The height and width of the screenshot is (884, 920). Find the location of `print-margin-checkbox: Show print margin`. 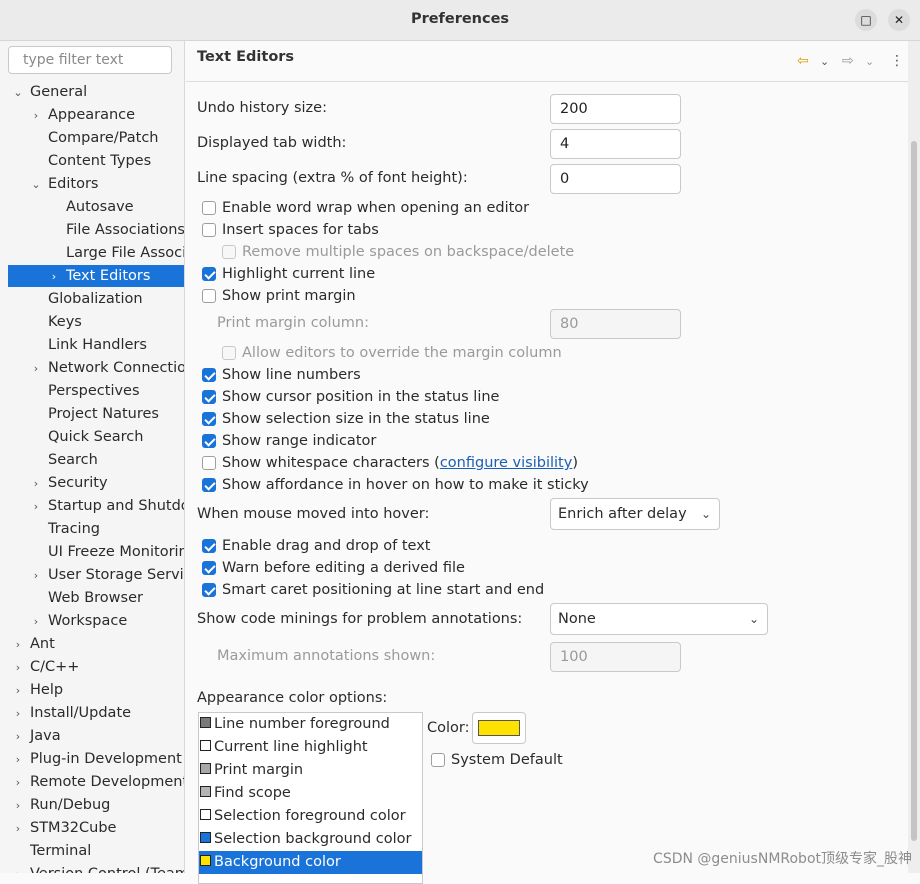

print-margin-checkbox: Show print margin is located at coordinates (279, 296).